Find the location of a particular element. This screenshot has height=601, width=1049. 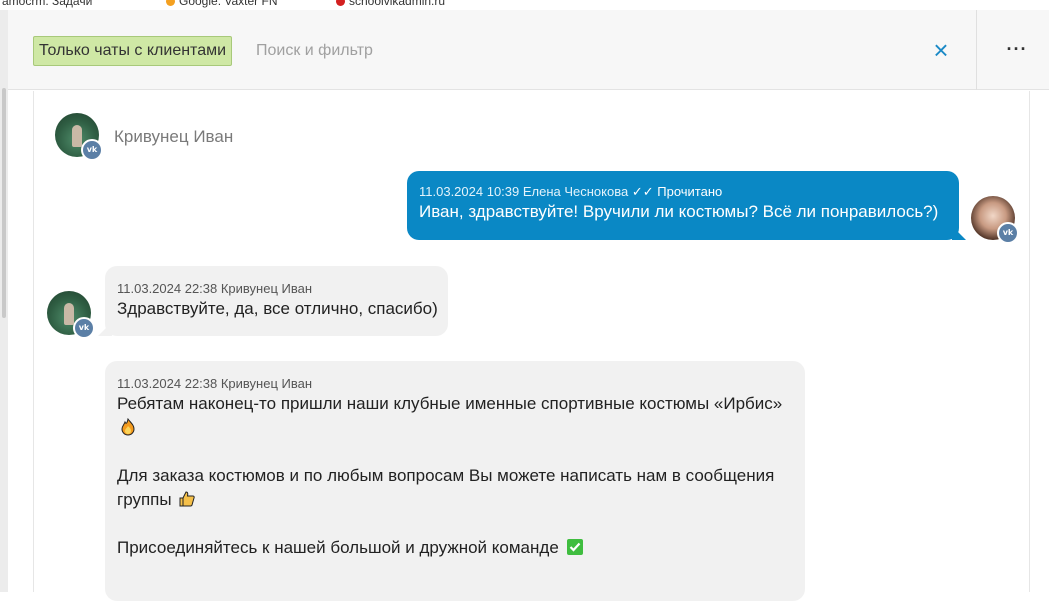

contact-name: Кривунец Иван is located at coordinates (174, 136).